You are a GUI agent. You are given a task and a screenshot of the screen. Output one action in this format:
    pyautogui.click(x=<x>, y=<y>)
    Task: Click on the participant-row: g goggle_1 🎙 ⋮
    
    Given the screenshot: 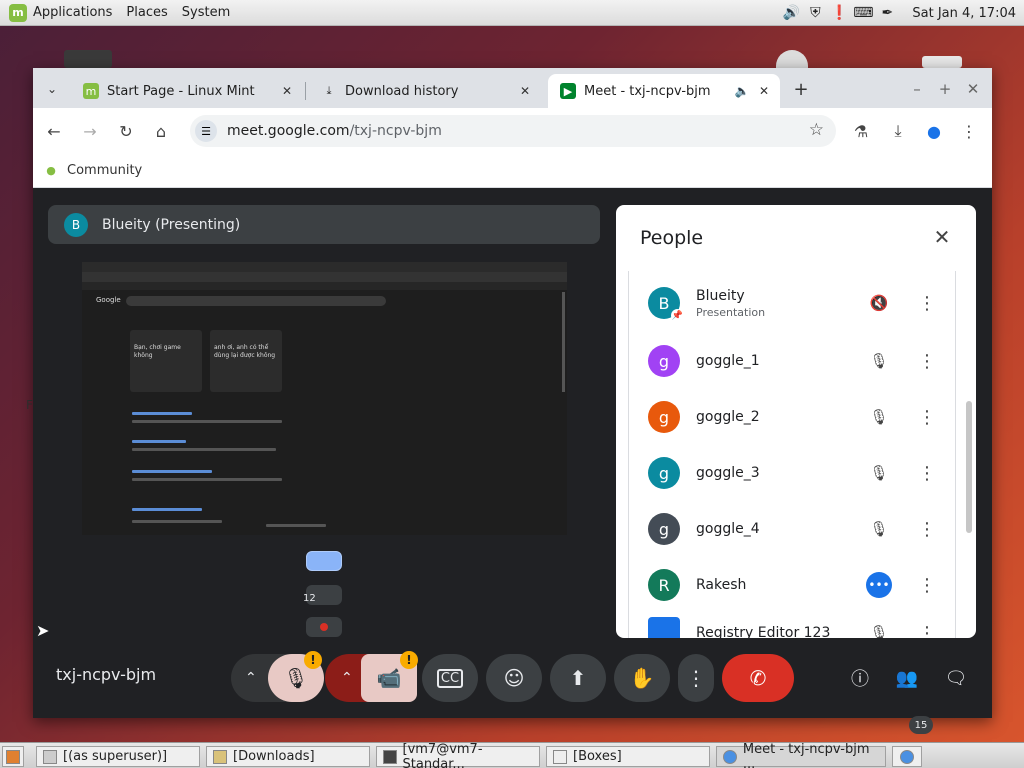 What is the action you would take?
    pyautogui.click(x=798, y=361)
    